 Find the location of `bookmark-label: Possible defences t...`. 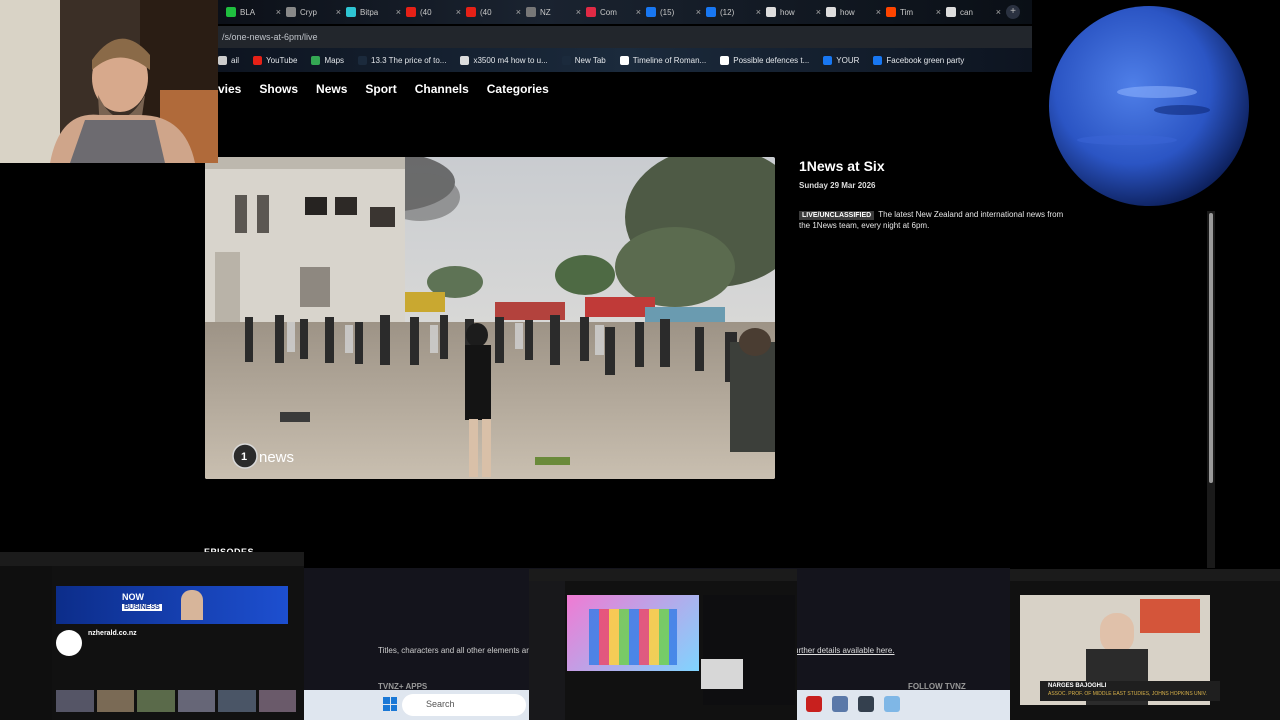

bookmark-label: Possible defences t... is located at coordinates (771, 60).